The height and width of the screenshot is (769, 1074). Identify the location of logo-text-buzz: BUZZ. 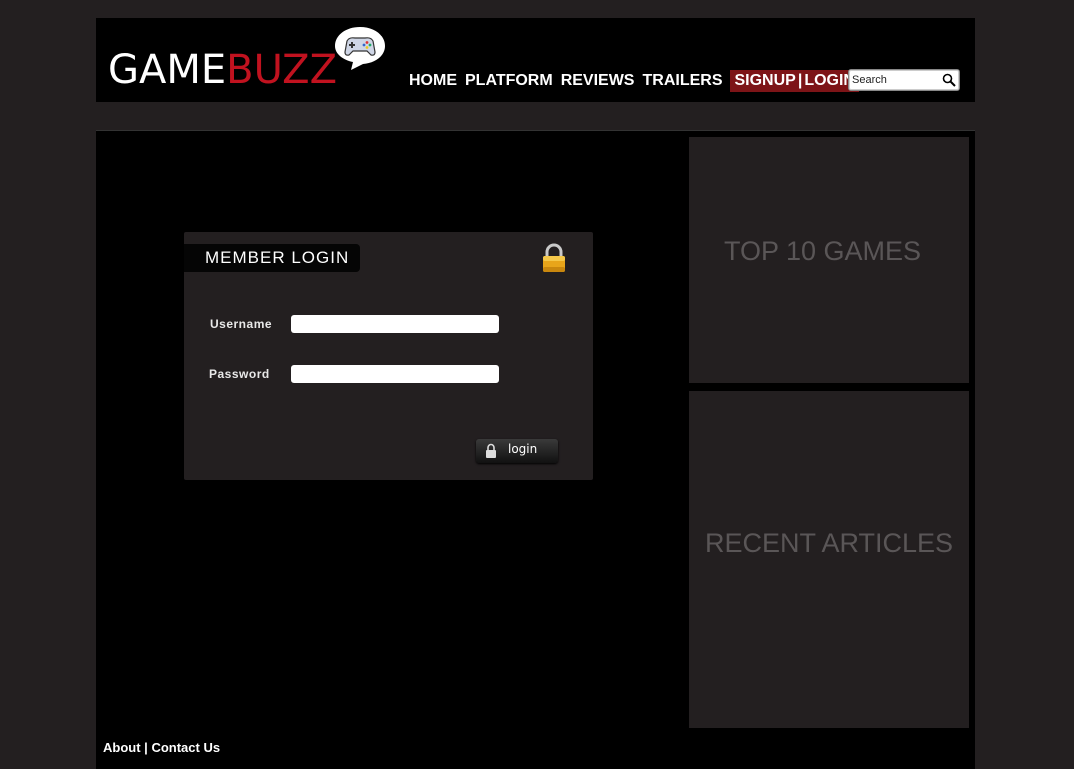
(281, 70).